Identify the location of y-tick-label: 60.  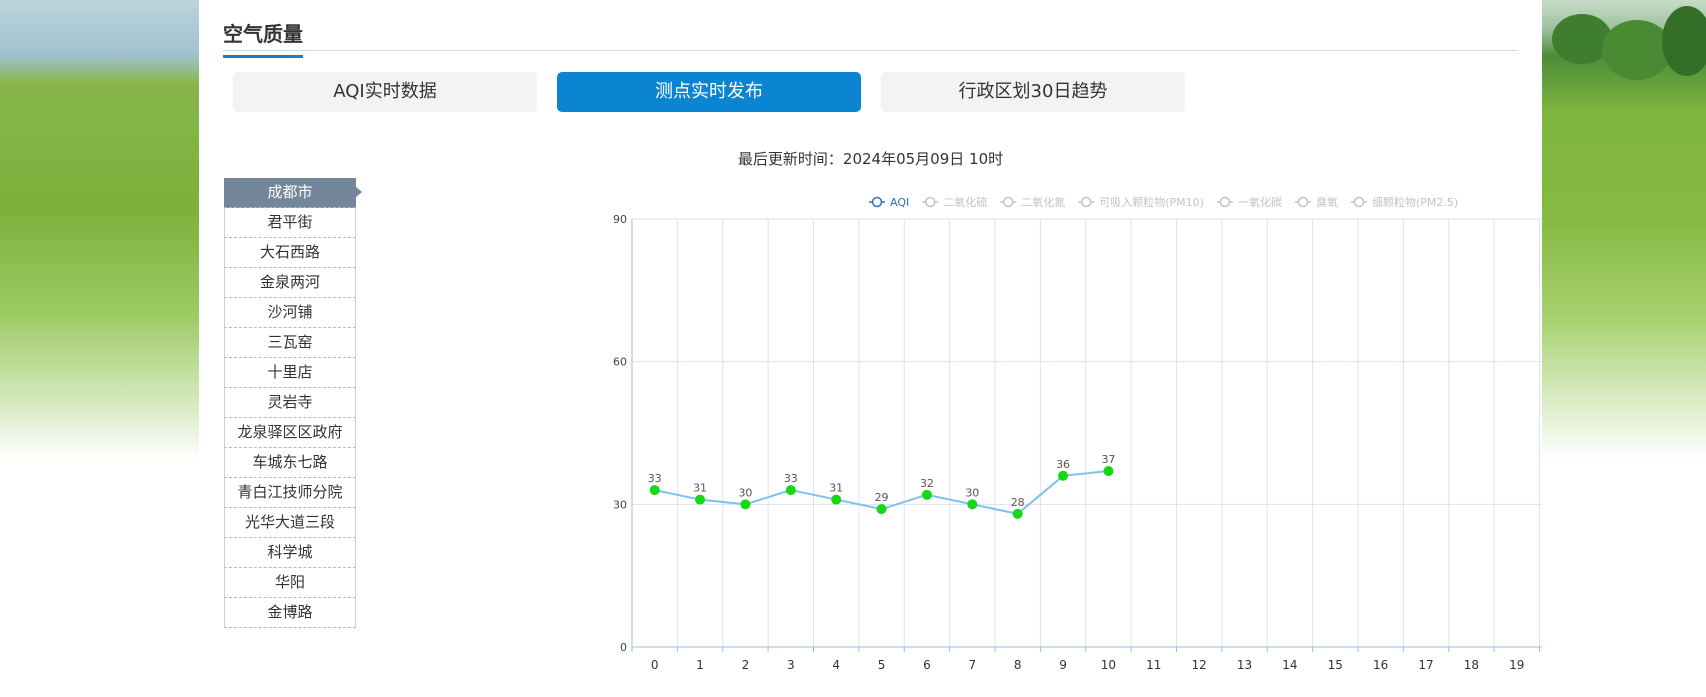
(620, 362).